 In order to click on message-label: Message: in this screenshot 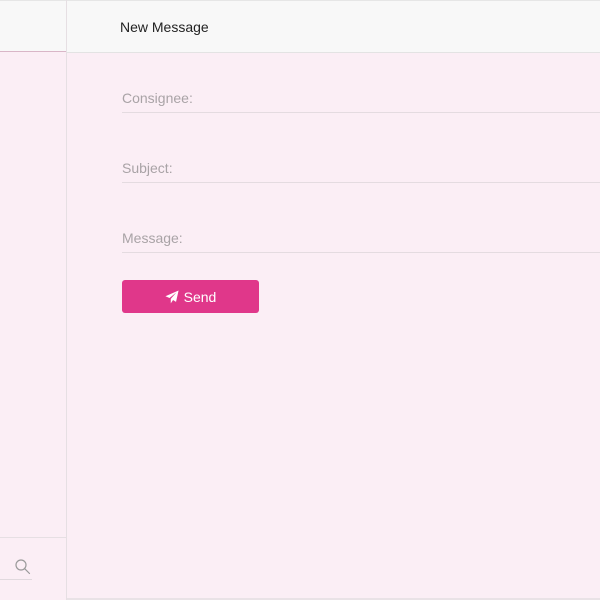, I will do `click(152, 238)`.